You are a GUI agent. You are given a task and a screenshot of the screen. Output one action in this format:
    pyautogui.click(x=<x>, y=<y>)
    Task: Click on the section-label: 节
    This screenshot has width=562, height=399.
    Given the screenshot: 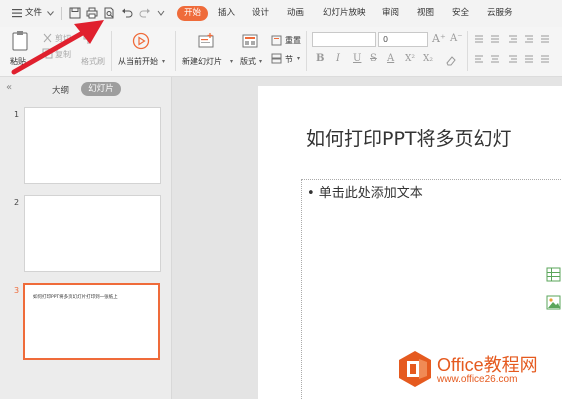 What is the action you would take?
    pyautogui.click(x=289, y=59)
    